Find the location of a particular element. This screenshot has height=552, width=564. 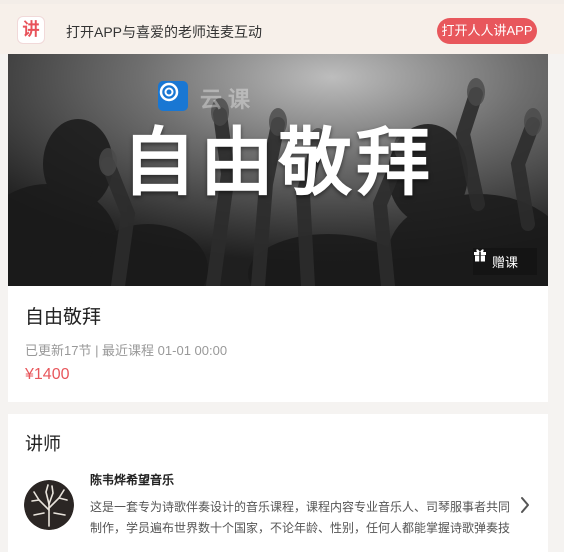

teacher-avatar is located at coordinates (49, 505).